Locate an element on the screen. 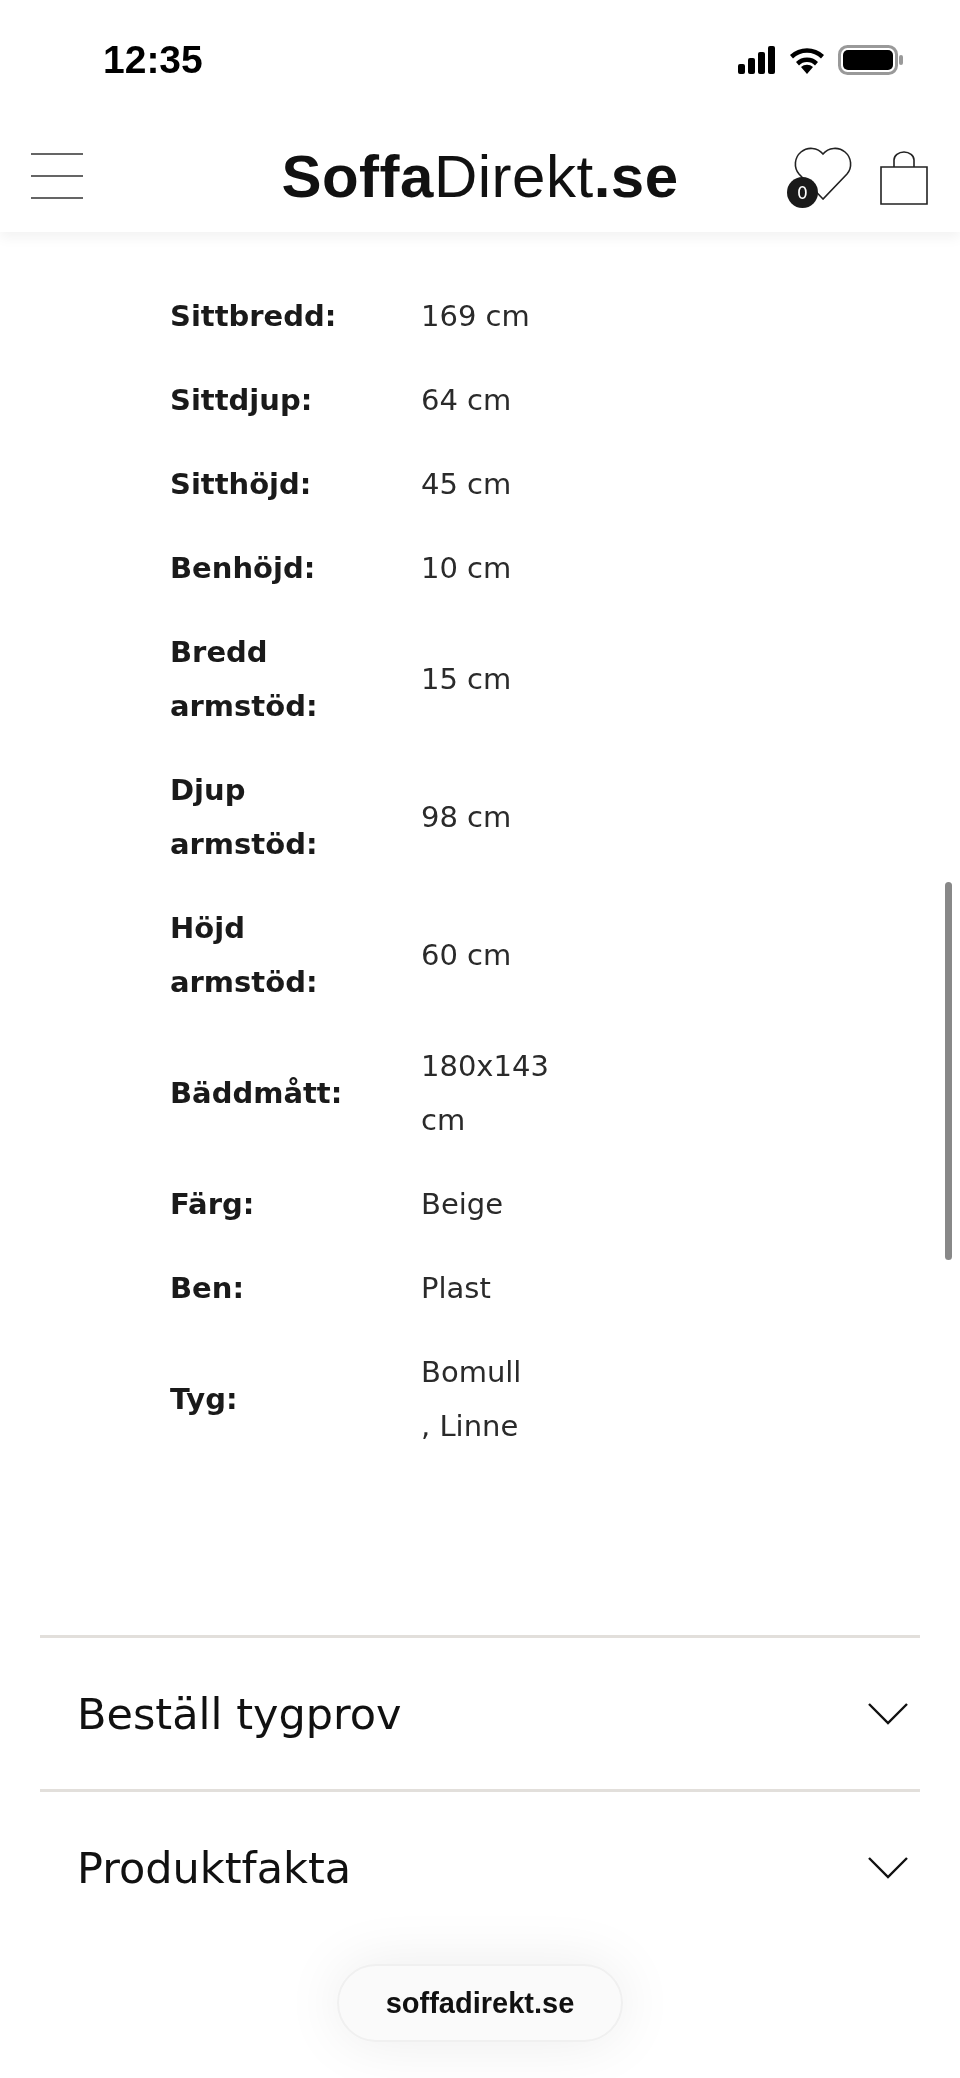 The image size is (960, 2078). spec-label: Djup armstöd: is located at coordinates (244, 817).